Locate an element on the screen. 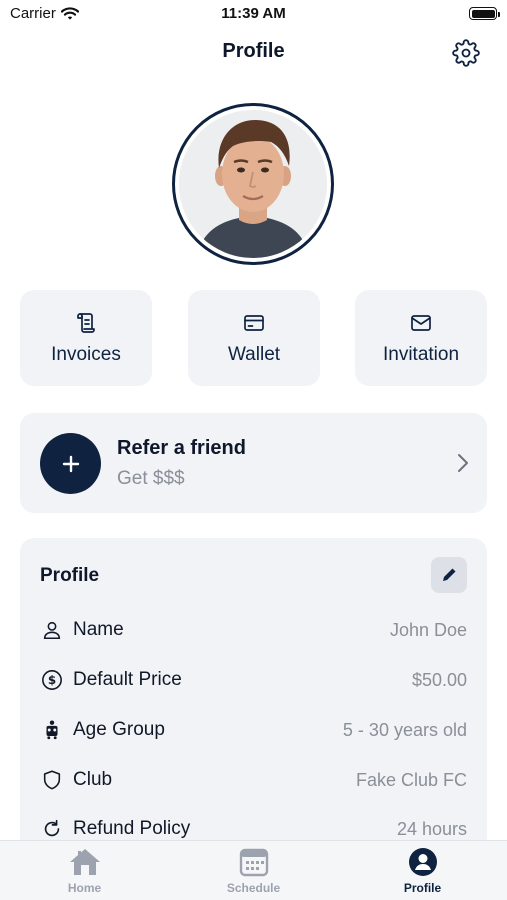  battery-icon is located at coordinates (484, 13).